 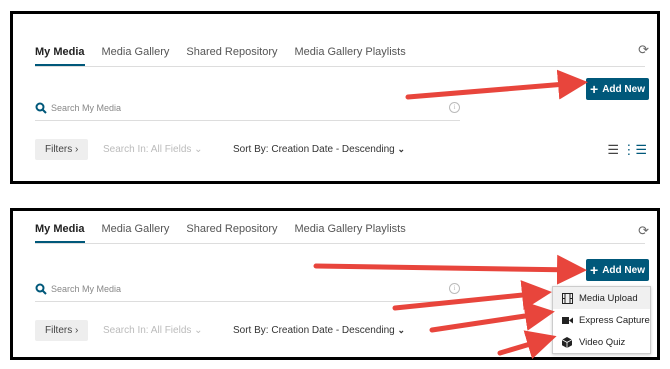 What do you see at coordinates (567, 298) in the screenshot?
I see `film-icon` at bounding box center [567, 298].